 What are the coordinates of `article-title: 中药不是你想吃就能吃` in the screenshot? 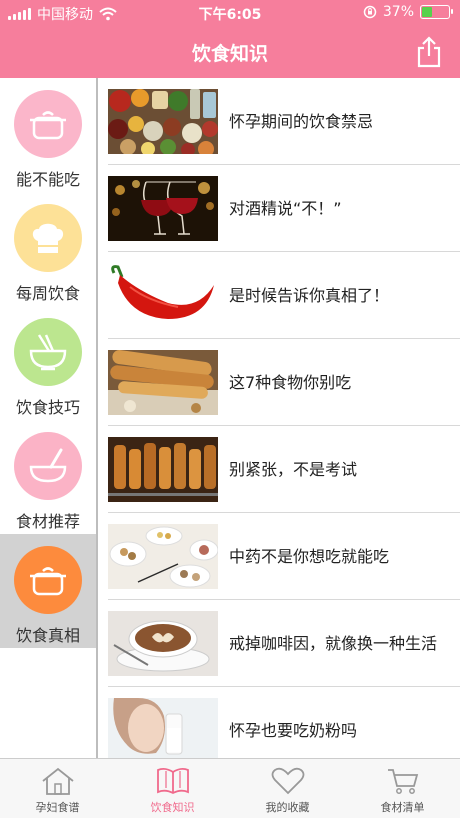 It's located at (309, 556).